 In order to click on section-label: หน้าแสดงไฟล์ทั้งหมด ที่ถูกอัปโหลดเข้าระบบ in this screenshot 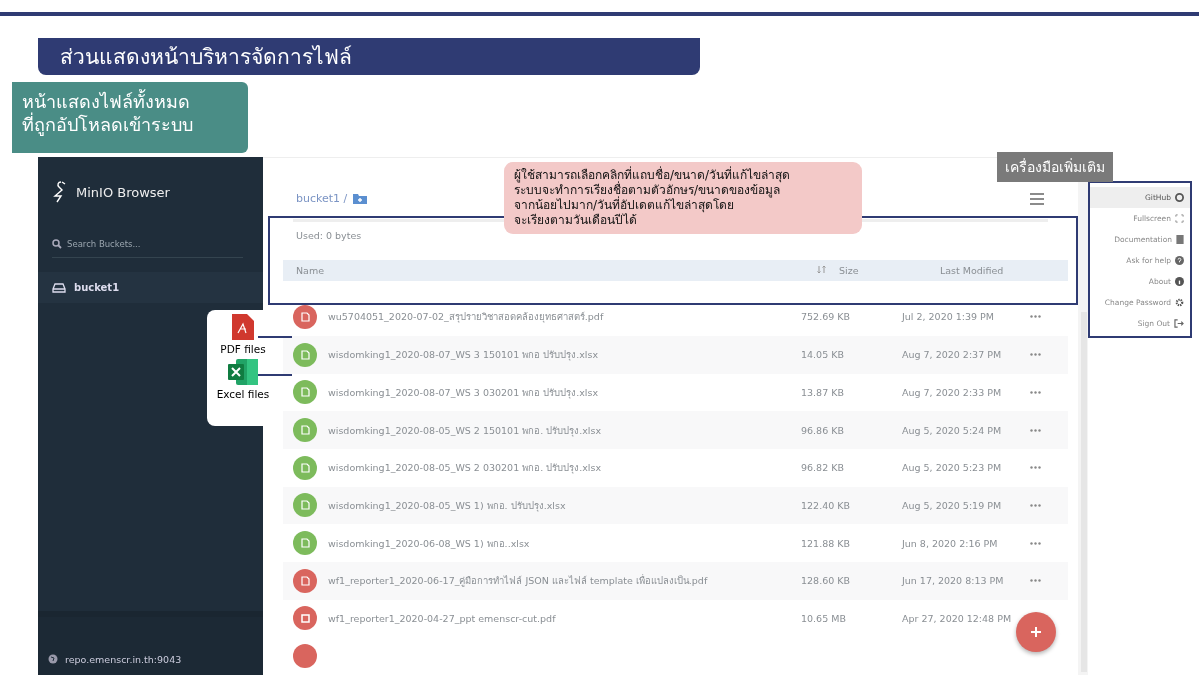, I will do `click(130, 117)`.